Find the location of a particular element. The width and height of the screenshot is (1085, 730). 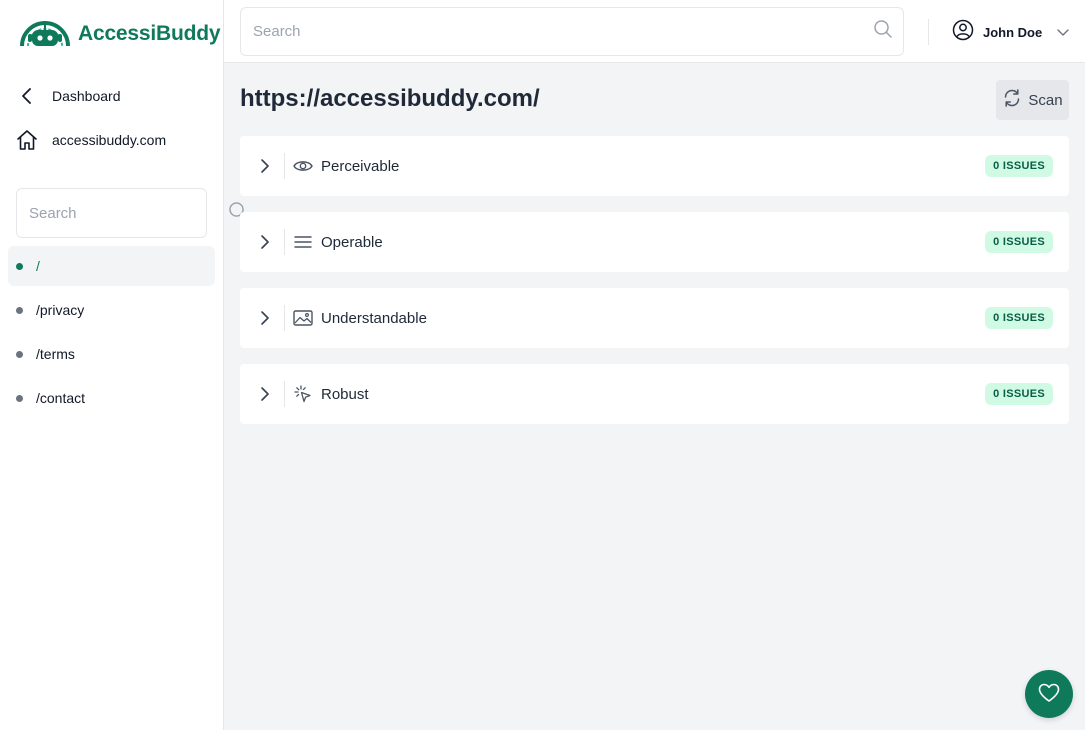

refresh-icon is located at coordinates (1012, 100).